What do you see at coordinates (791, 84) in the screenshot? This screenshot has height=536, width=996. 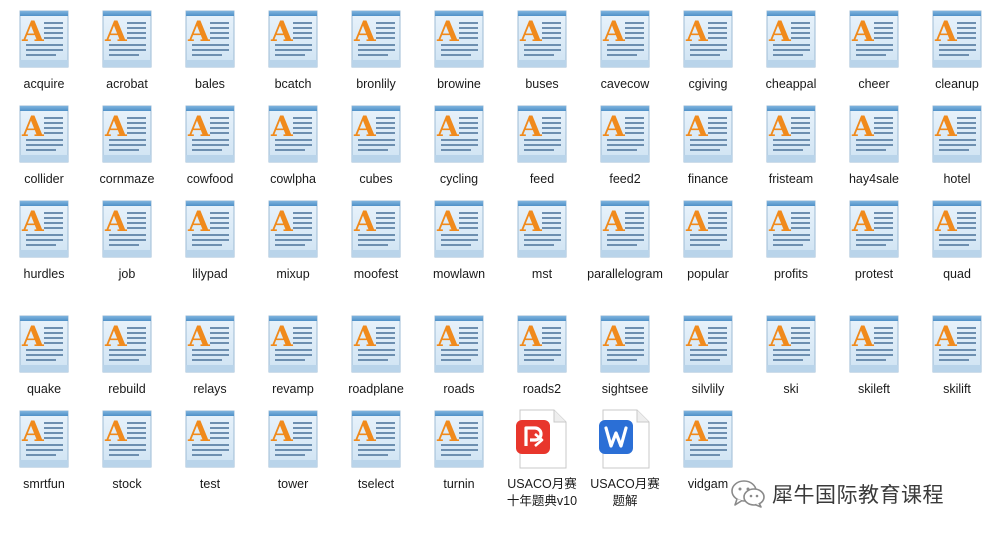 I see `file-label: cheappal` at bounding box center [791, 84].